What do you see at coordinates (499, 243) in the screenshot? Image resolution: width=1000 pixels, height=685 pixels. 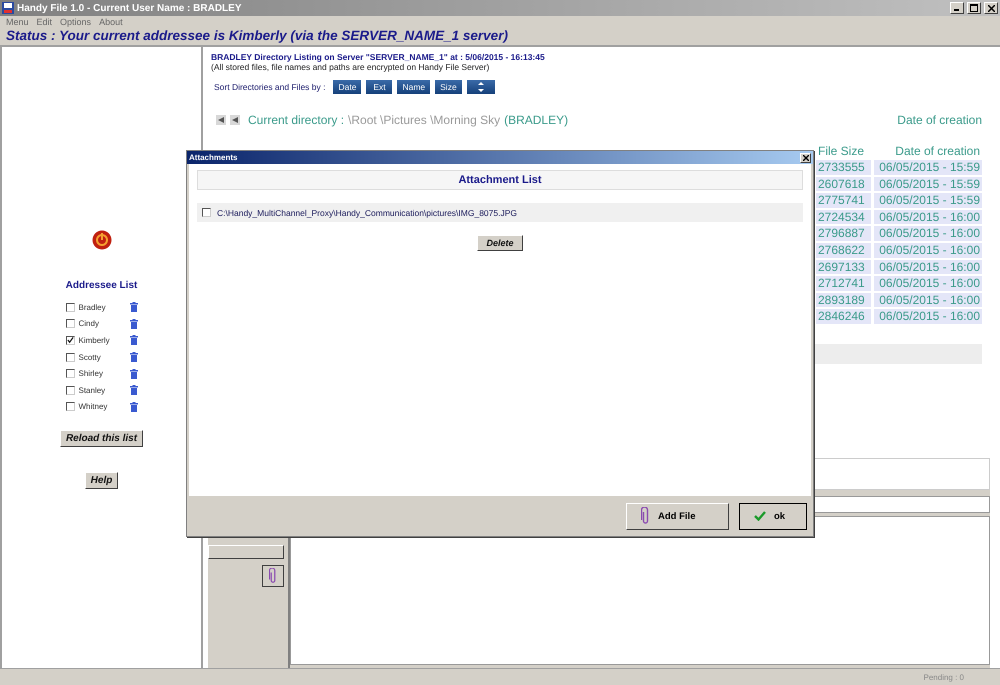 I see `delete-button: Delete` at bounding box center [499, 243].